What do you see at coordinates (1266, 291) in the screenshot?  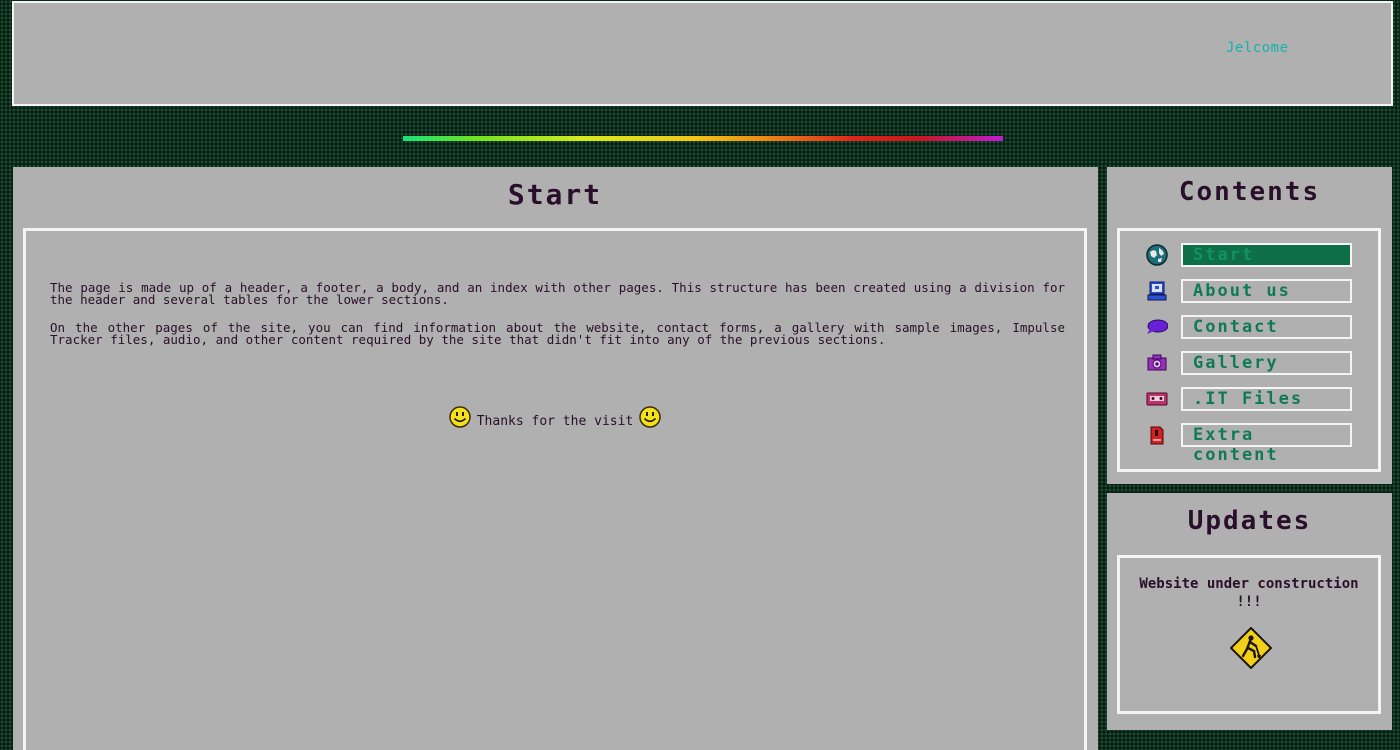 I see `nav-button-about-us: About us` at bounding box center [1266, 291].